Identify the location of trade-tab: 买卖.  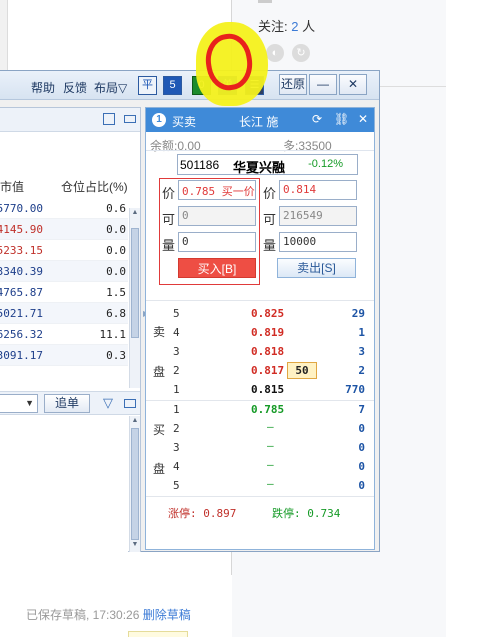
(184, 121).